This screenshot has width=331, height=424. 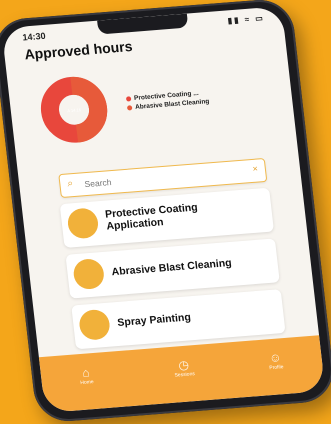 I want to click on search-icon: ⌕, so click(x=70, y=184).